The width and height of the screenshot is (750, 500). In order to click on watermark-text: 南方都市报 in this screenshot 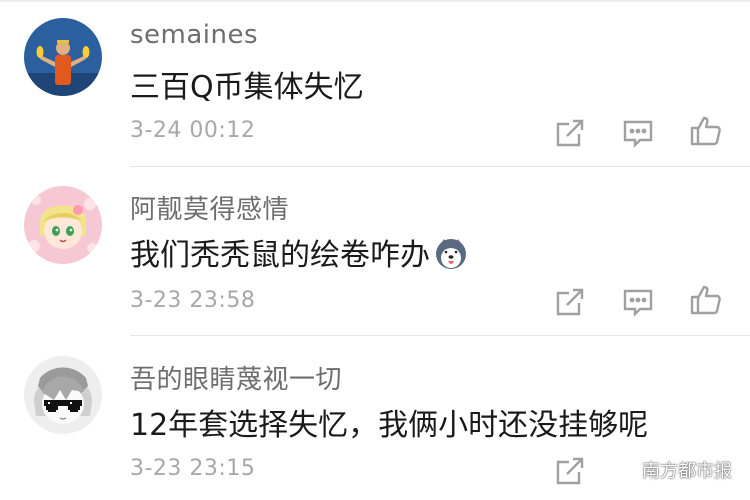, I will do `click(687, 471)`.